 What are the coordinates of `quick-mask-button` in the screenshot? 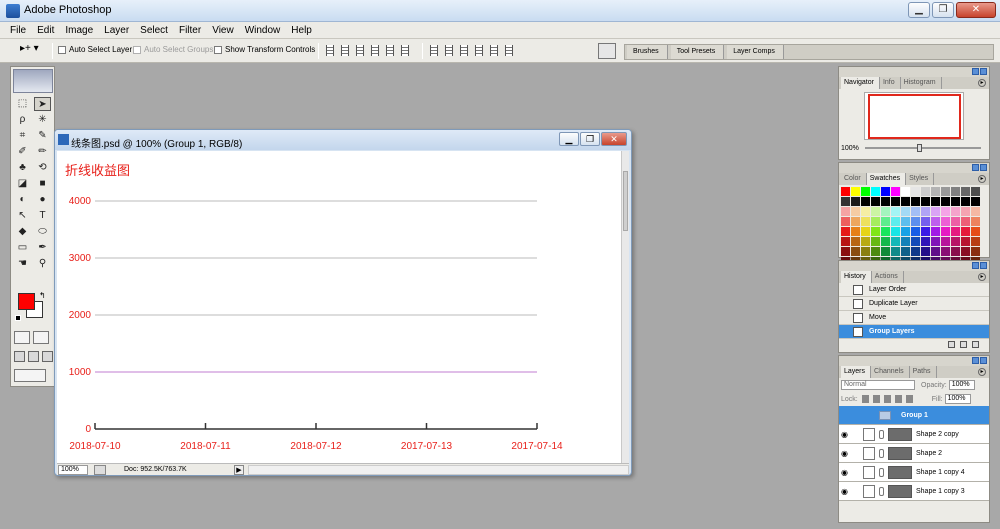 It's located at (41, 337).